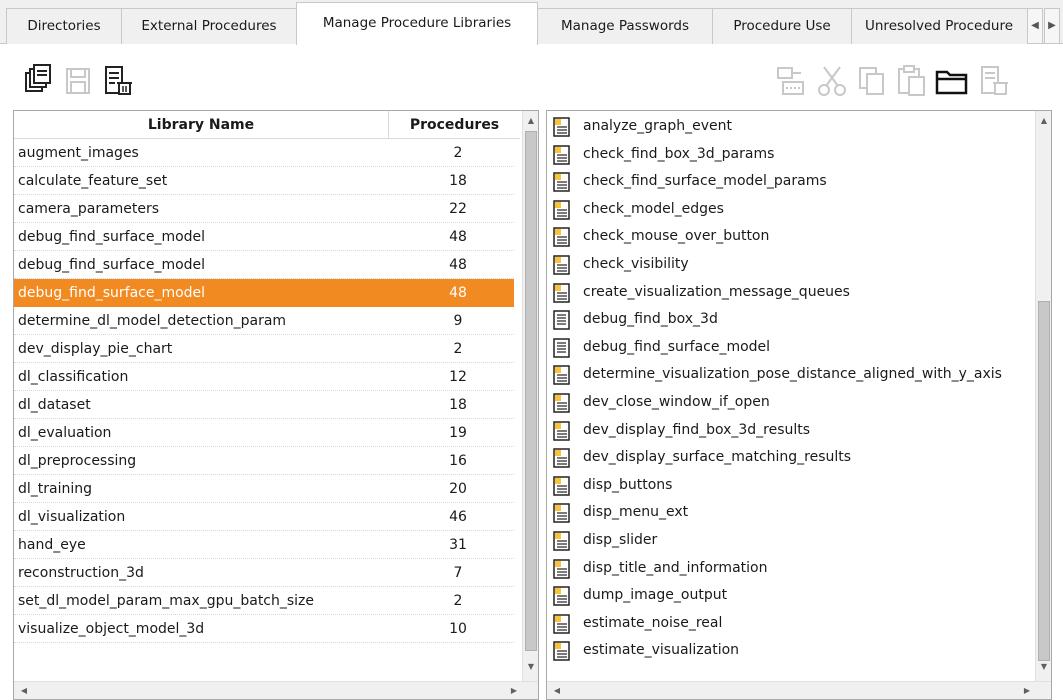 The image size is (1063, 700). What do you see at coordinates (912, 81) in the screenshot?
I see `paste-icon` at bounding box center [912, 81].